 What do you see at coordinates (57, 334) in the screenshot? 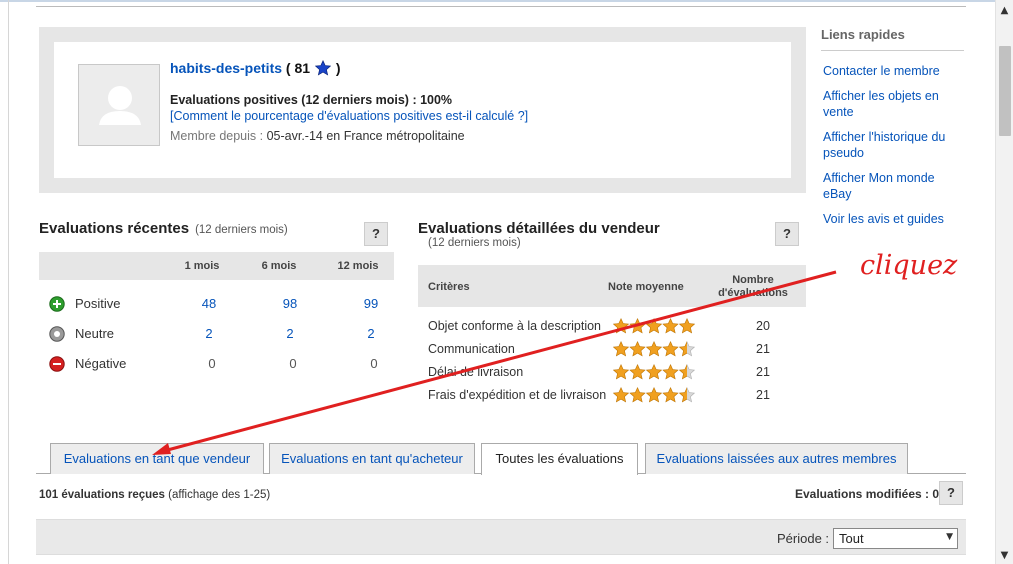
I see `neutral-icon` at bounding box center [57, 334].